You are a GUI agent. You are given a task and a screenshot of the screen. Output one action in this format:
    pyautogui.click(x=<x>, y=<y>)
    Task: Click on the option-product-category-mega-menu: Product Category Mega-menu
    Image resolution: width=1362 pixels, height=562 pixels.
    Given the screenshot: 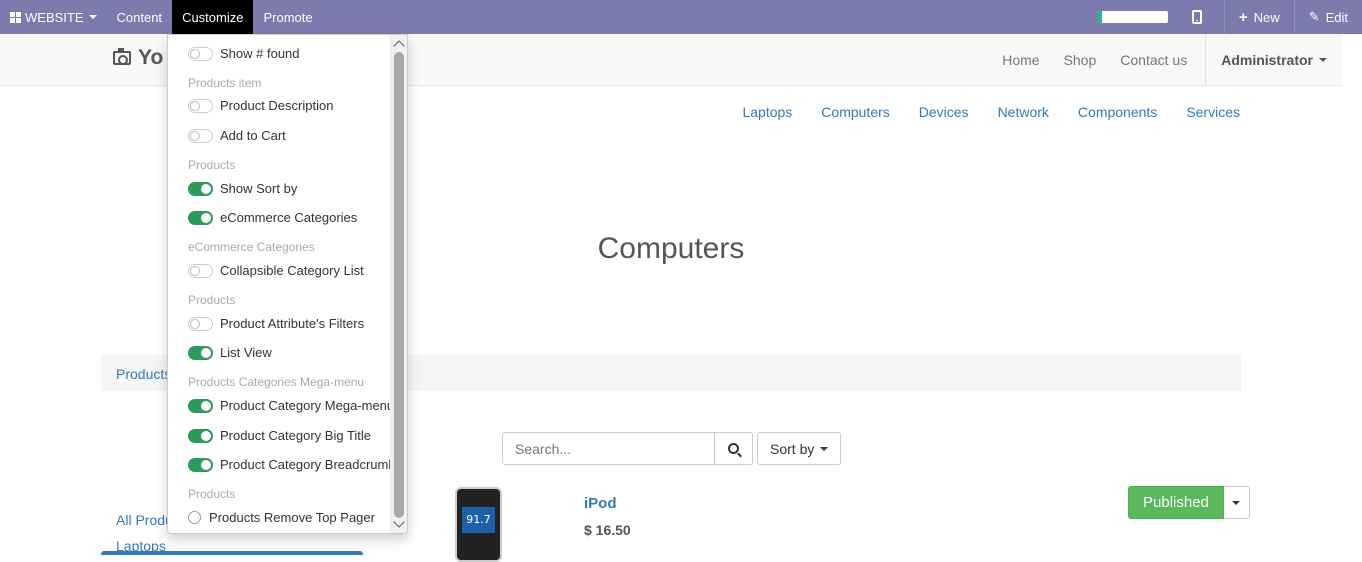 What is the action you would take?
    pyautogui.click(x=291, y=405)
    